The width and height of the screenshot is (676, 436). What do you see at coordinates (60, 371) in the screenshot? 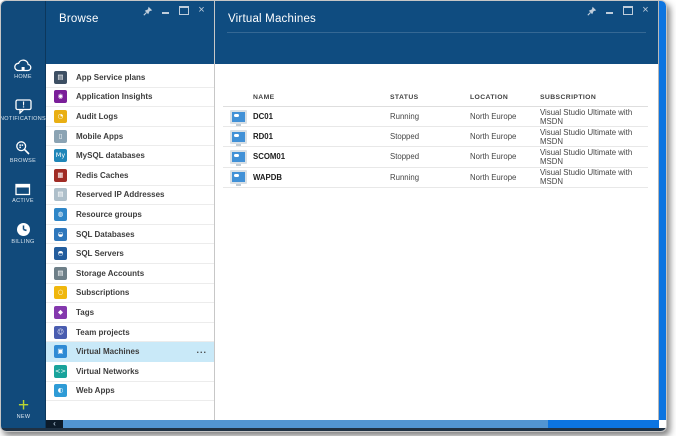
I see `browse-item-icon: <>` at bounding box center [60, 371].